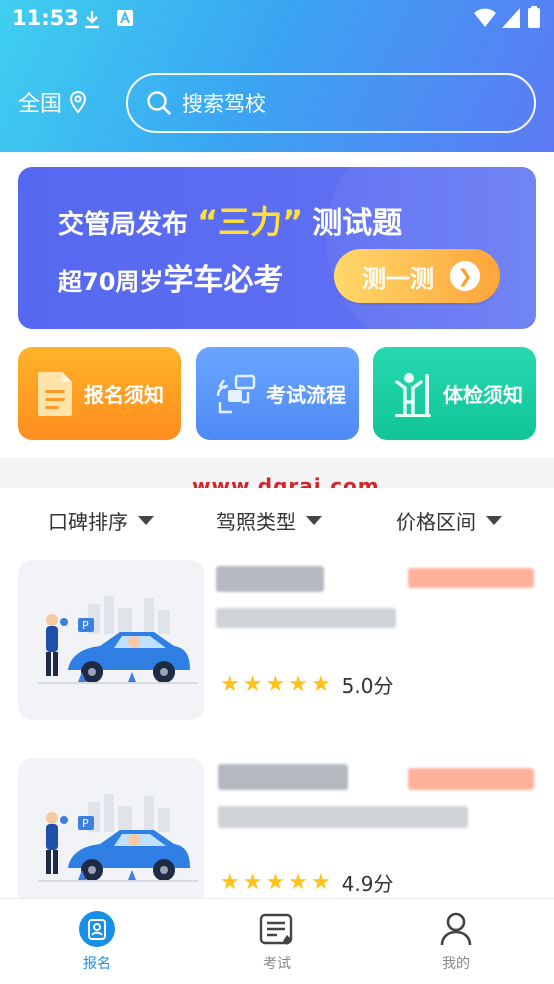  What do you see at coordinates (456, 929) in the screenshot?
I see `user-icon` at bounding box center [456, 929].